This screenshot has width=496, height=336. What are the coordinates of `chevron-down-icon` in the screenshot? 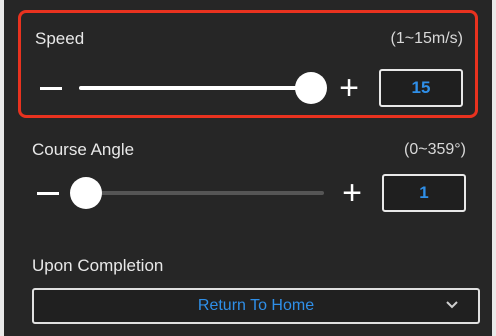 It's located at (452, 305).